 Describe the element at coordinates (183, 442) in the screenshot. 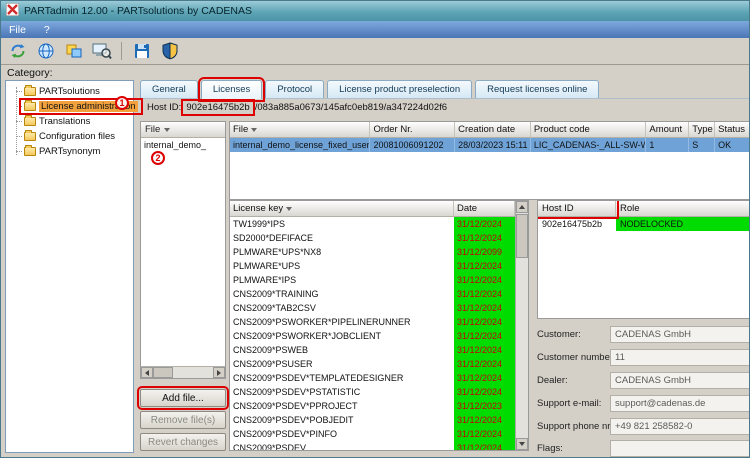

I see `revert-changes-button: Revert changes` at that location.